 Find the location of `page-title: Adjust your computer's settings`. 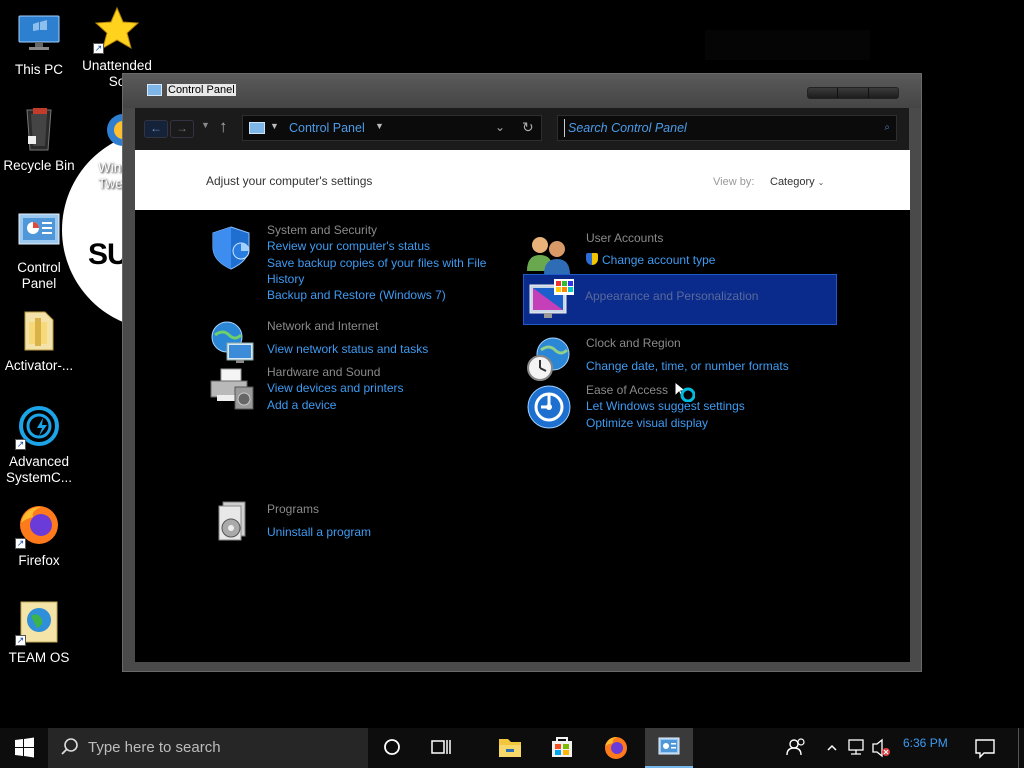

page-title: Adjust your computer's settings is located at coordinates (289, 181).